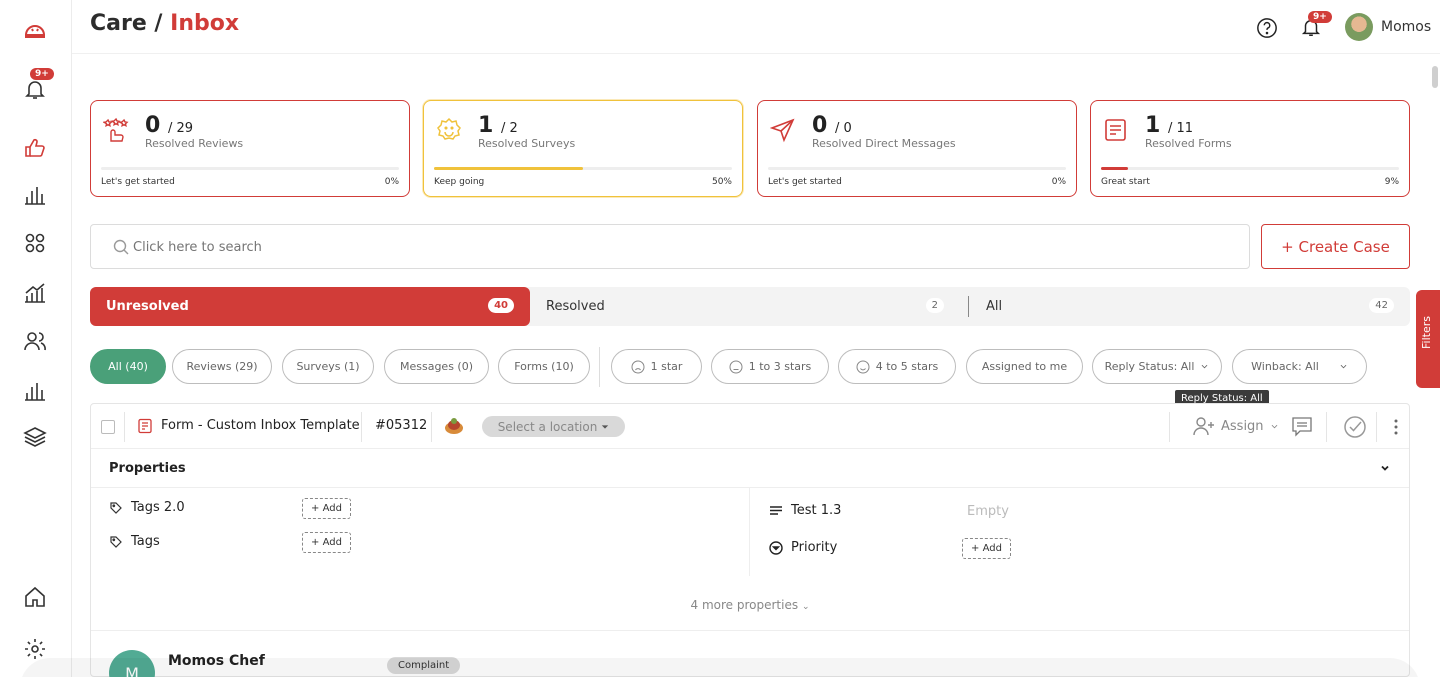  I want to click on tag-icon, so click(116, 541).